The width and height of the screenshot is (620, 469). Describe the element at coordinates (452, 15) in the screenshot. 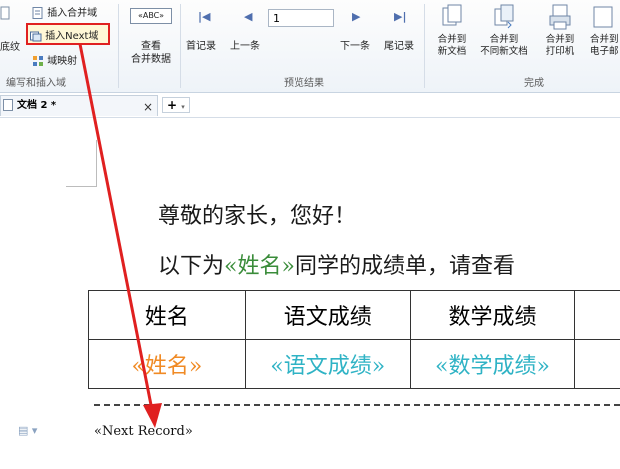

I see `new-document-icon` at that location.